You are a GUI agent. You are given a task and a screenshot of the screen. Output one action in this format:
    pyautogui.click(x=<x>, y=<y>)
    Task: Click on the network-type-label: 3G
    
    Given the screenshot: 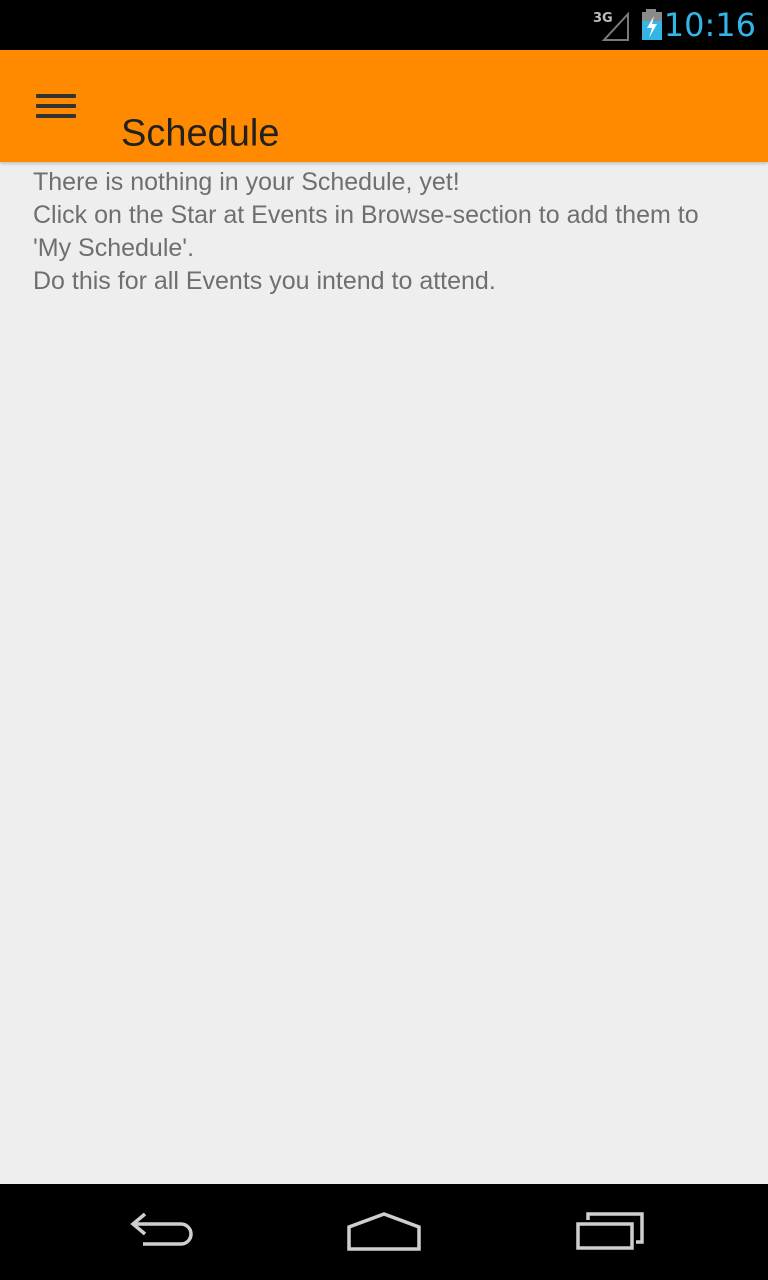 What is the action you would take?
    pyautogui.click(x=603, y=18)
    